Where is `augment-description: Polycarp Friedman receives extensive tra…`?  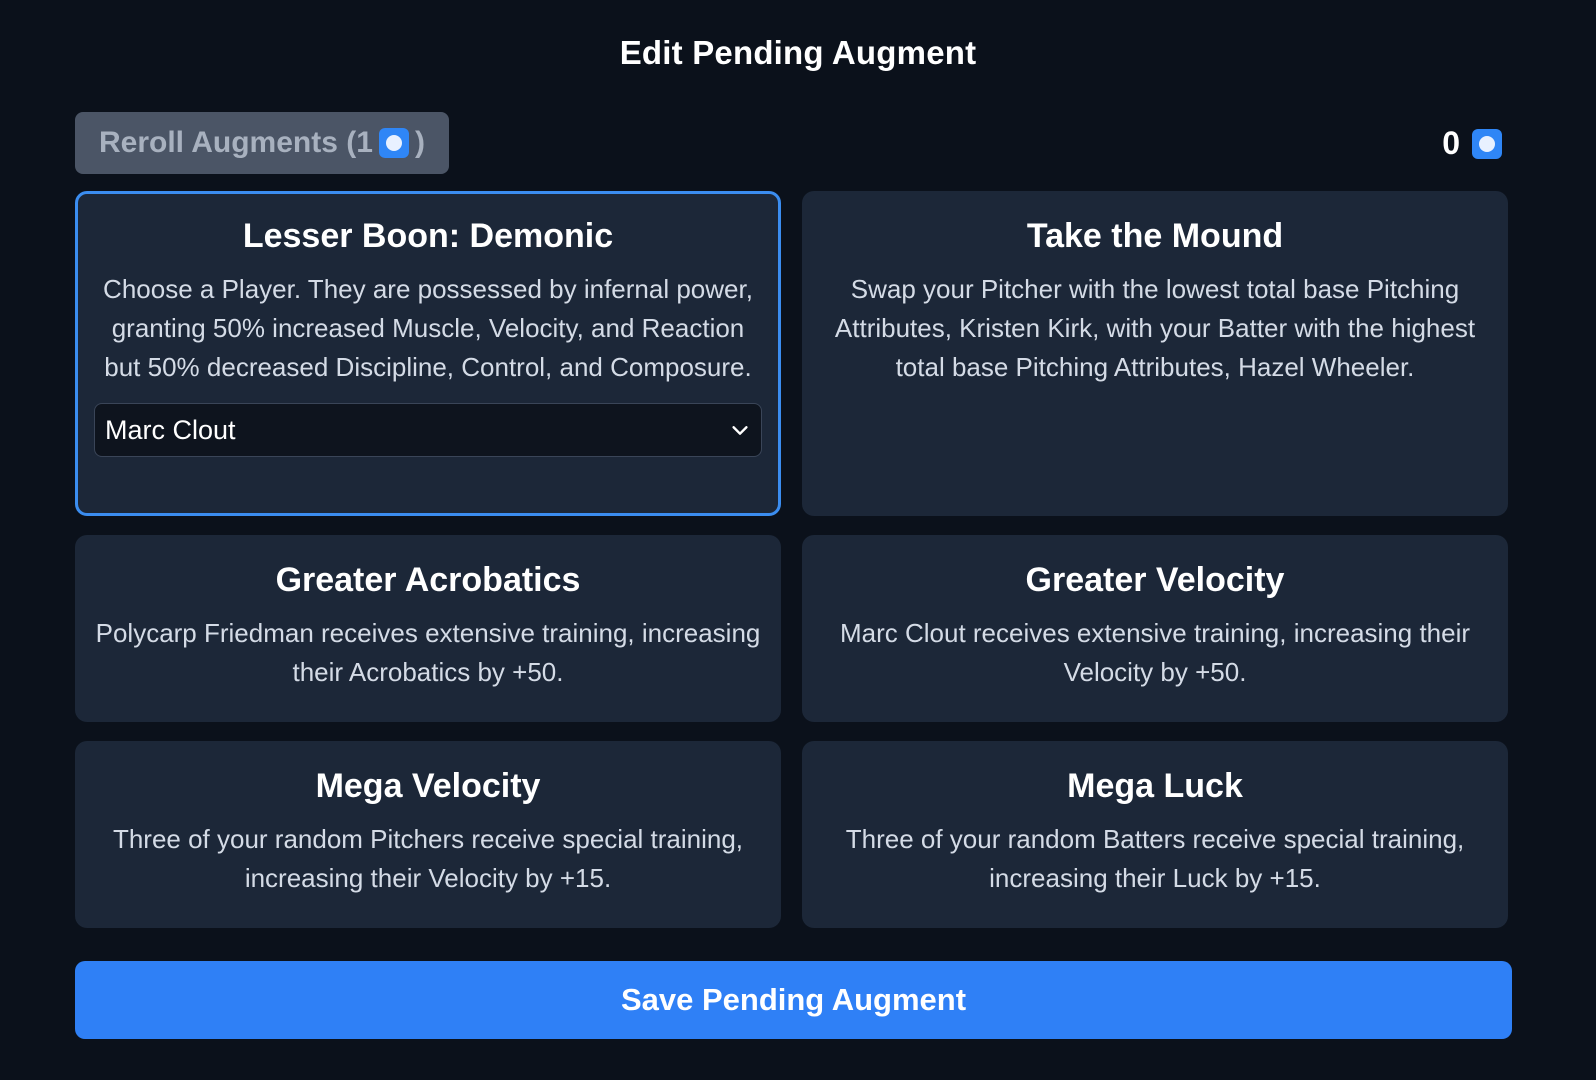 augment-description: Polycarp Friedman receives extensive tra… is located at coordinates (428, 652).